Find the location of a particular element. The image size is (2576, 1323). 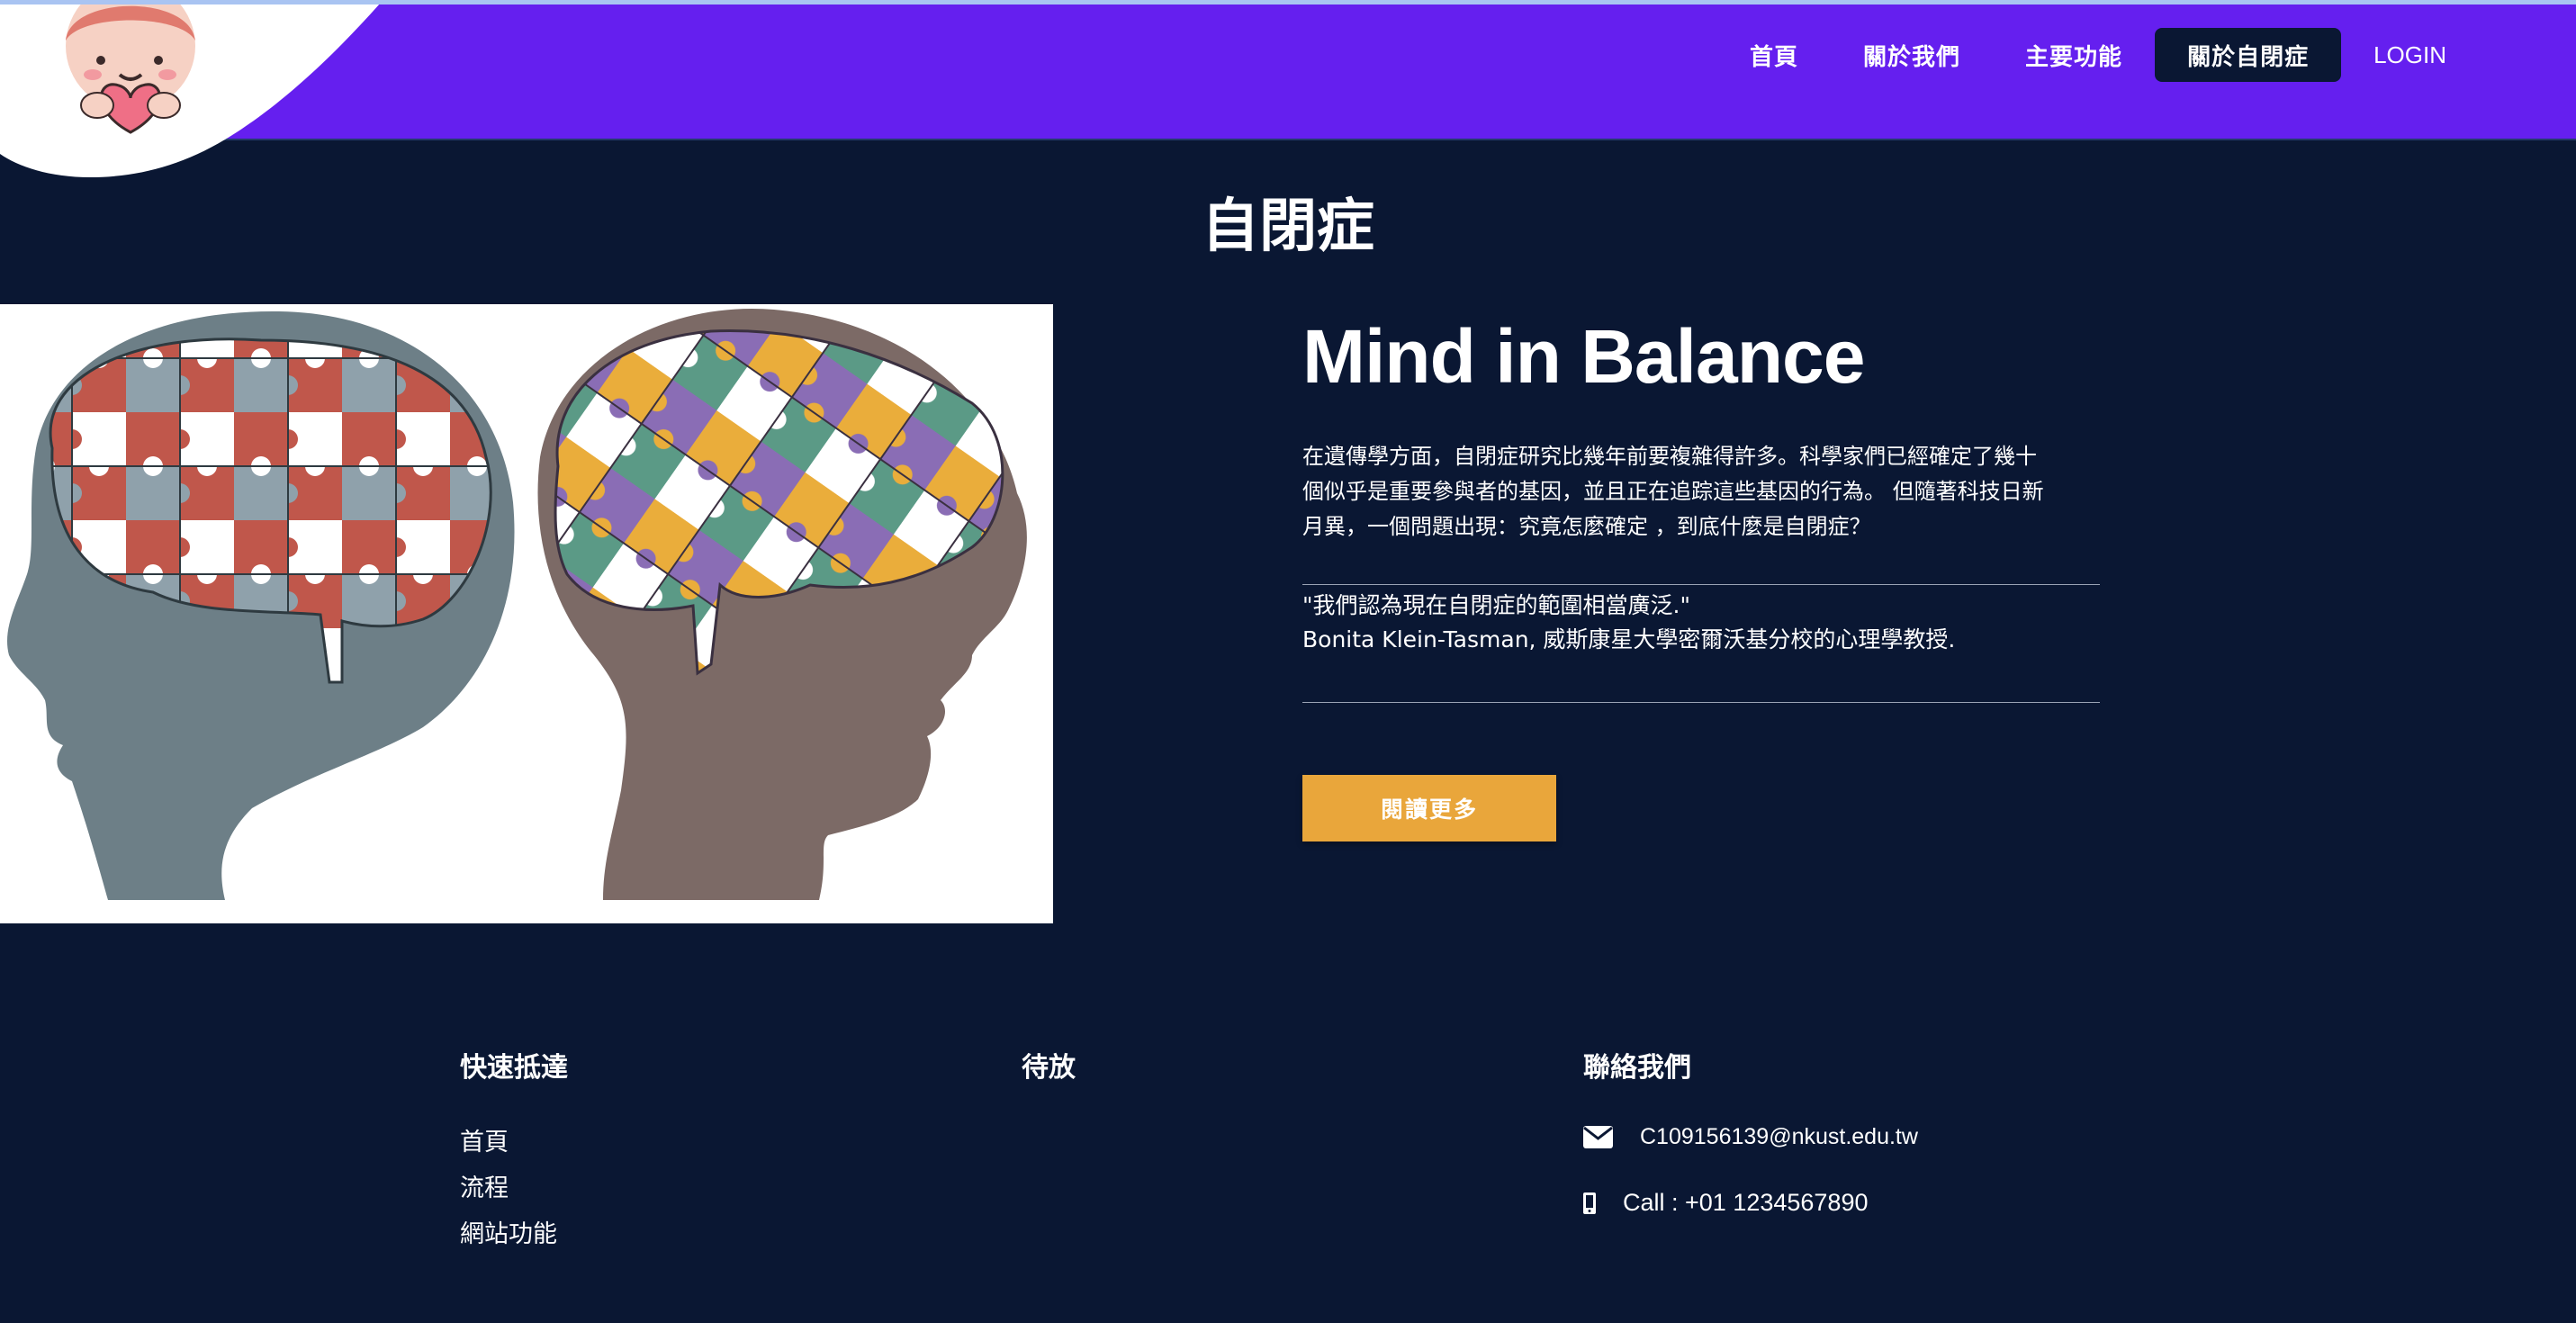

heart-mascot-icon is located at coordinates (130, 69).